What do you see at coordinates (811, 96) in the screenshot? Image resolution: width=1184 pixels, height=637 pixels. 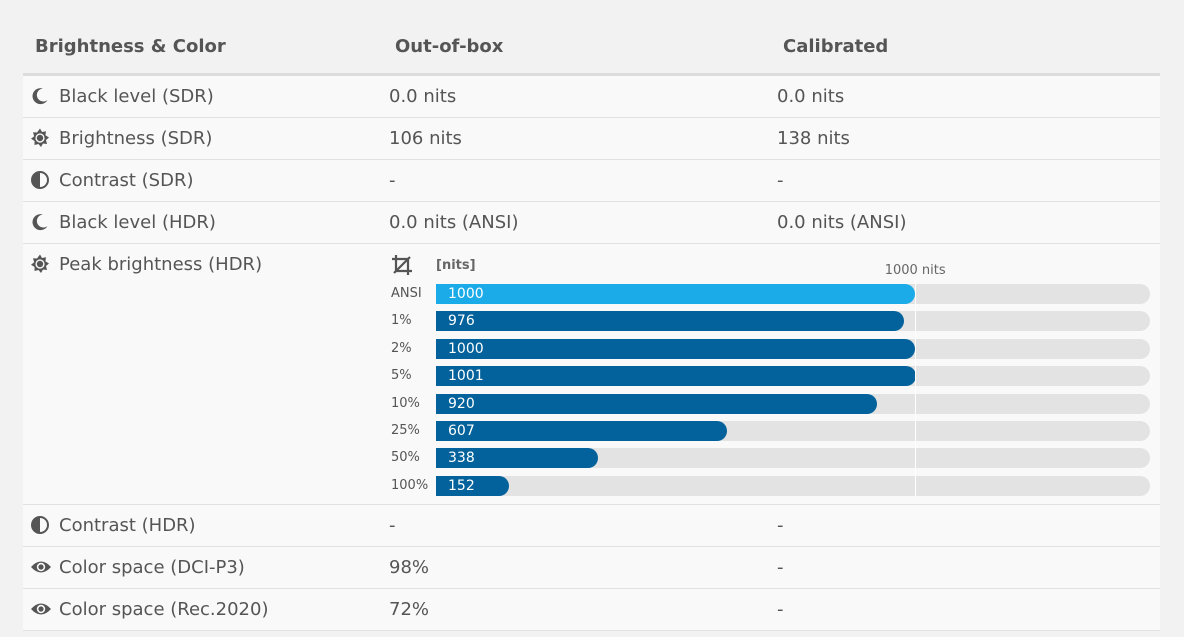 I see `calibrated-value: 0.0 nits` at bounding box center [811, 96].